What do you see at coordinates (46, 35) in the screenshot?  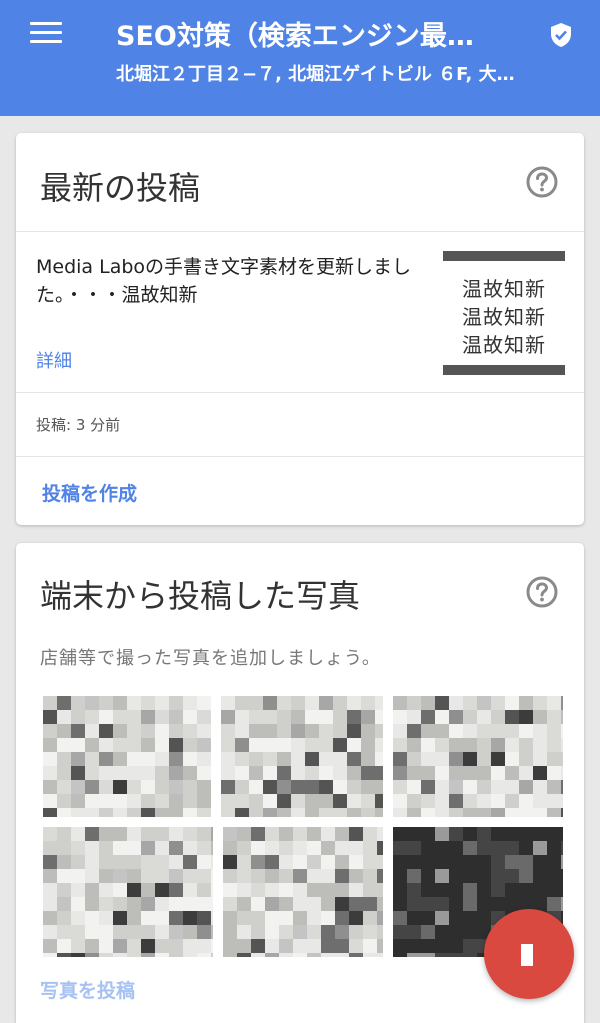 I see `menu-icon` at bounding box center [46, 35].